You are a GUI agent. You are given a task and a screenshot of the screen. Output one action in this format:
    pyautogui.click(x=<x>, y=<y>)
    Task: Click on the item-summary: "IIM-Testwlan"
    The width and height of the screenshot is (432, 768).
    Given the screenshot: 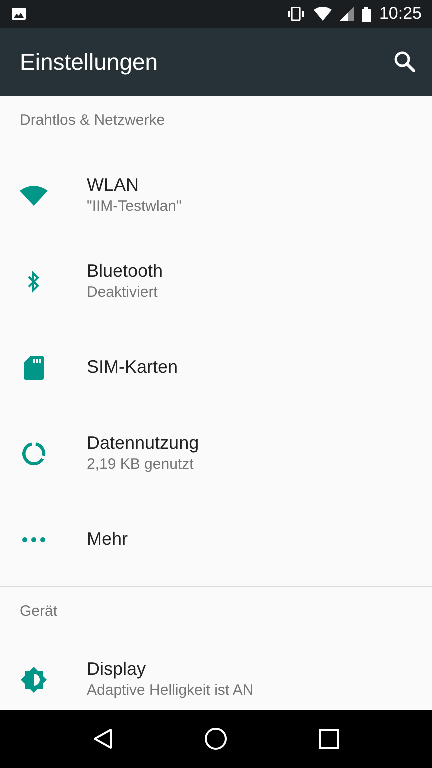 What is the action you would take?
    pyautogui.click(x=134, y=207)
    